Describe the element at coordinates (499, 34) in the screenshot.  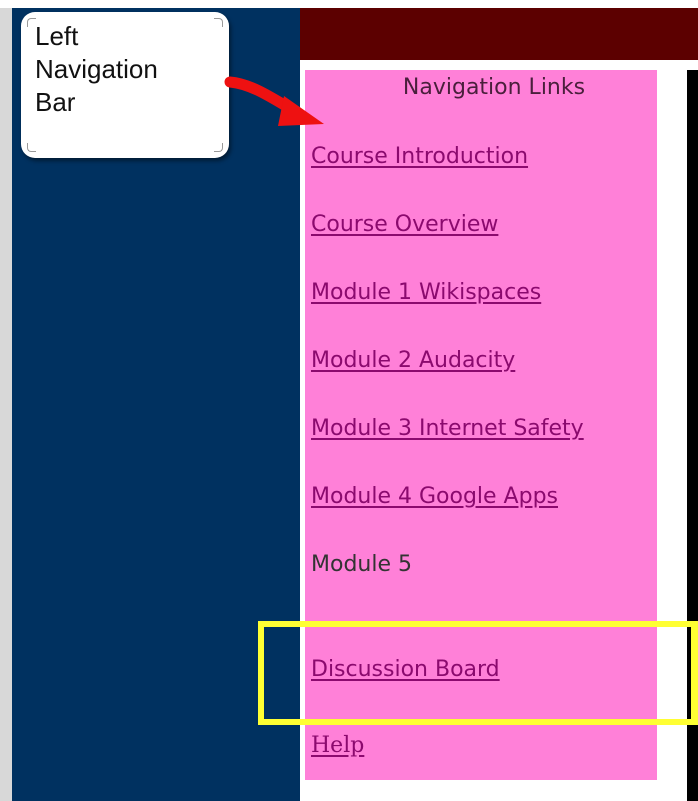
I see `header-bar` at that location.